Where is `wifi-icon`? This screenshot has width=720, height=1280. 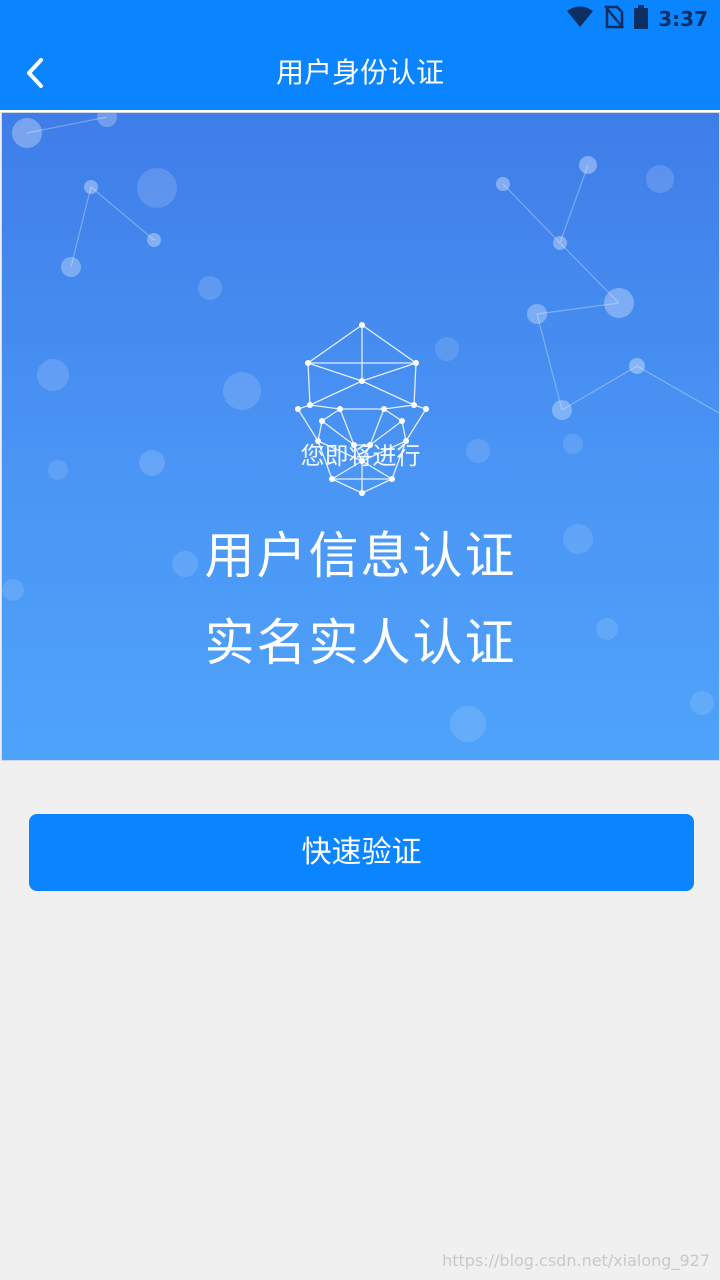 wifi-icon is located at coordinates (580, 19).